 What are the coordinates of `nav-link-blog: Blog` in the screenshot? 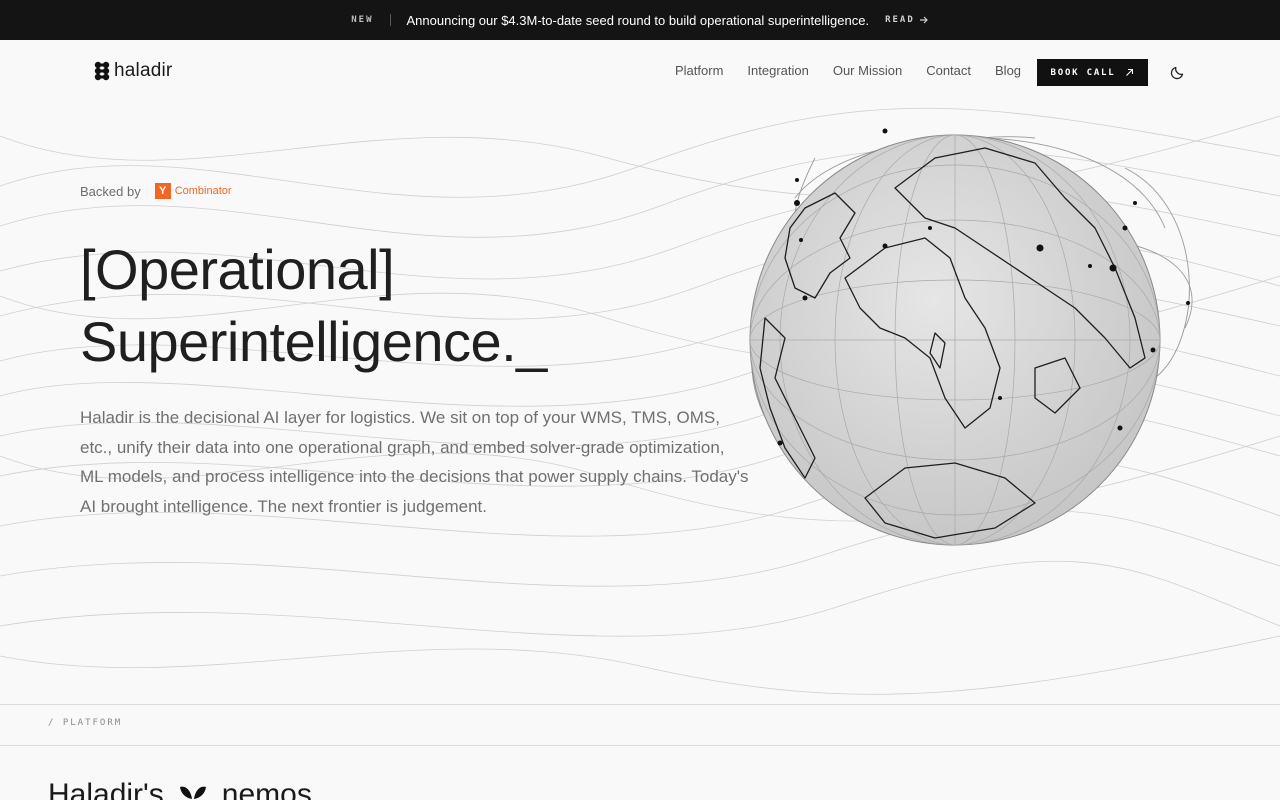 It's located at (1008, 70).